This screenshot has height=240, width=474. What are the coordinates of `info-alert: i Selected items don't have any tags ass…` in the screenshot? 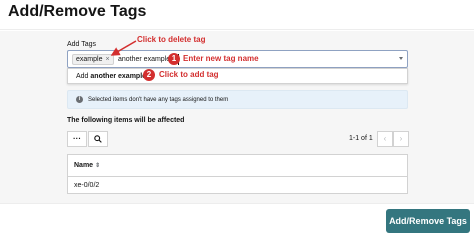 It's located at (237, 99).